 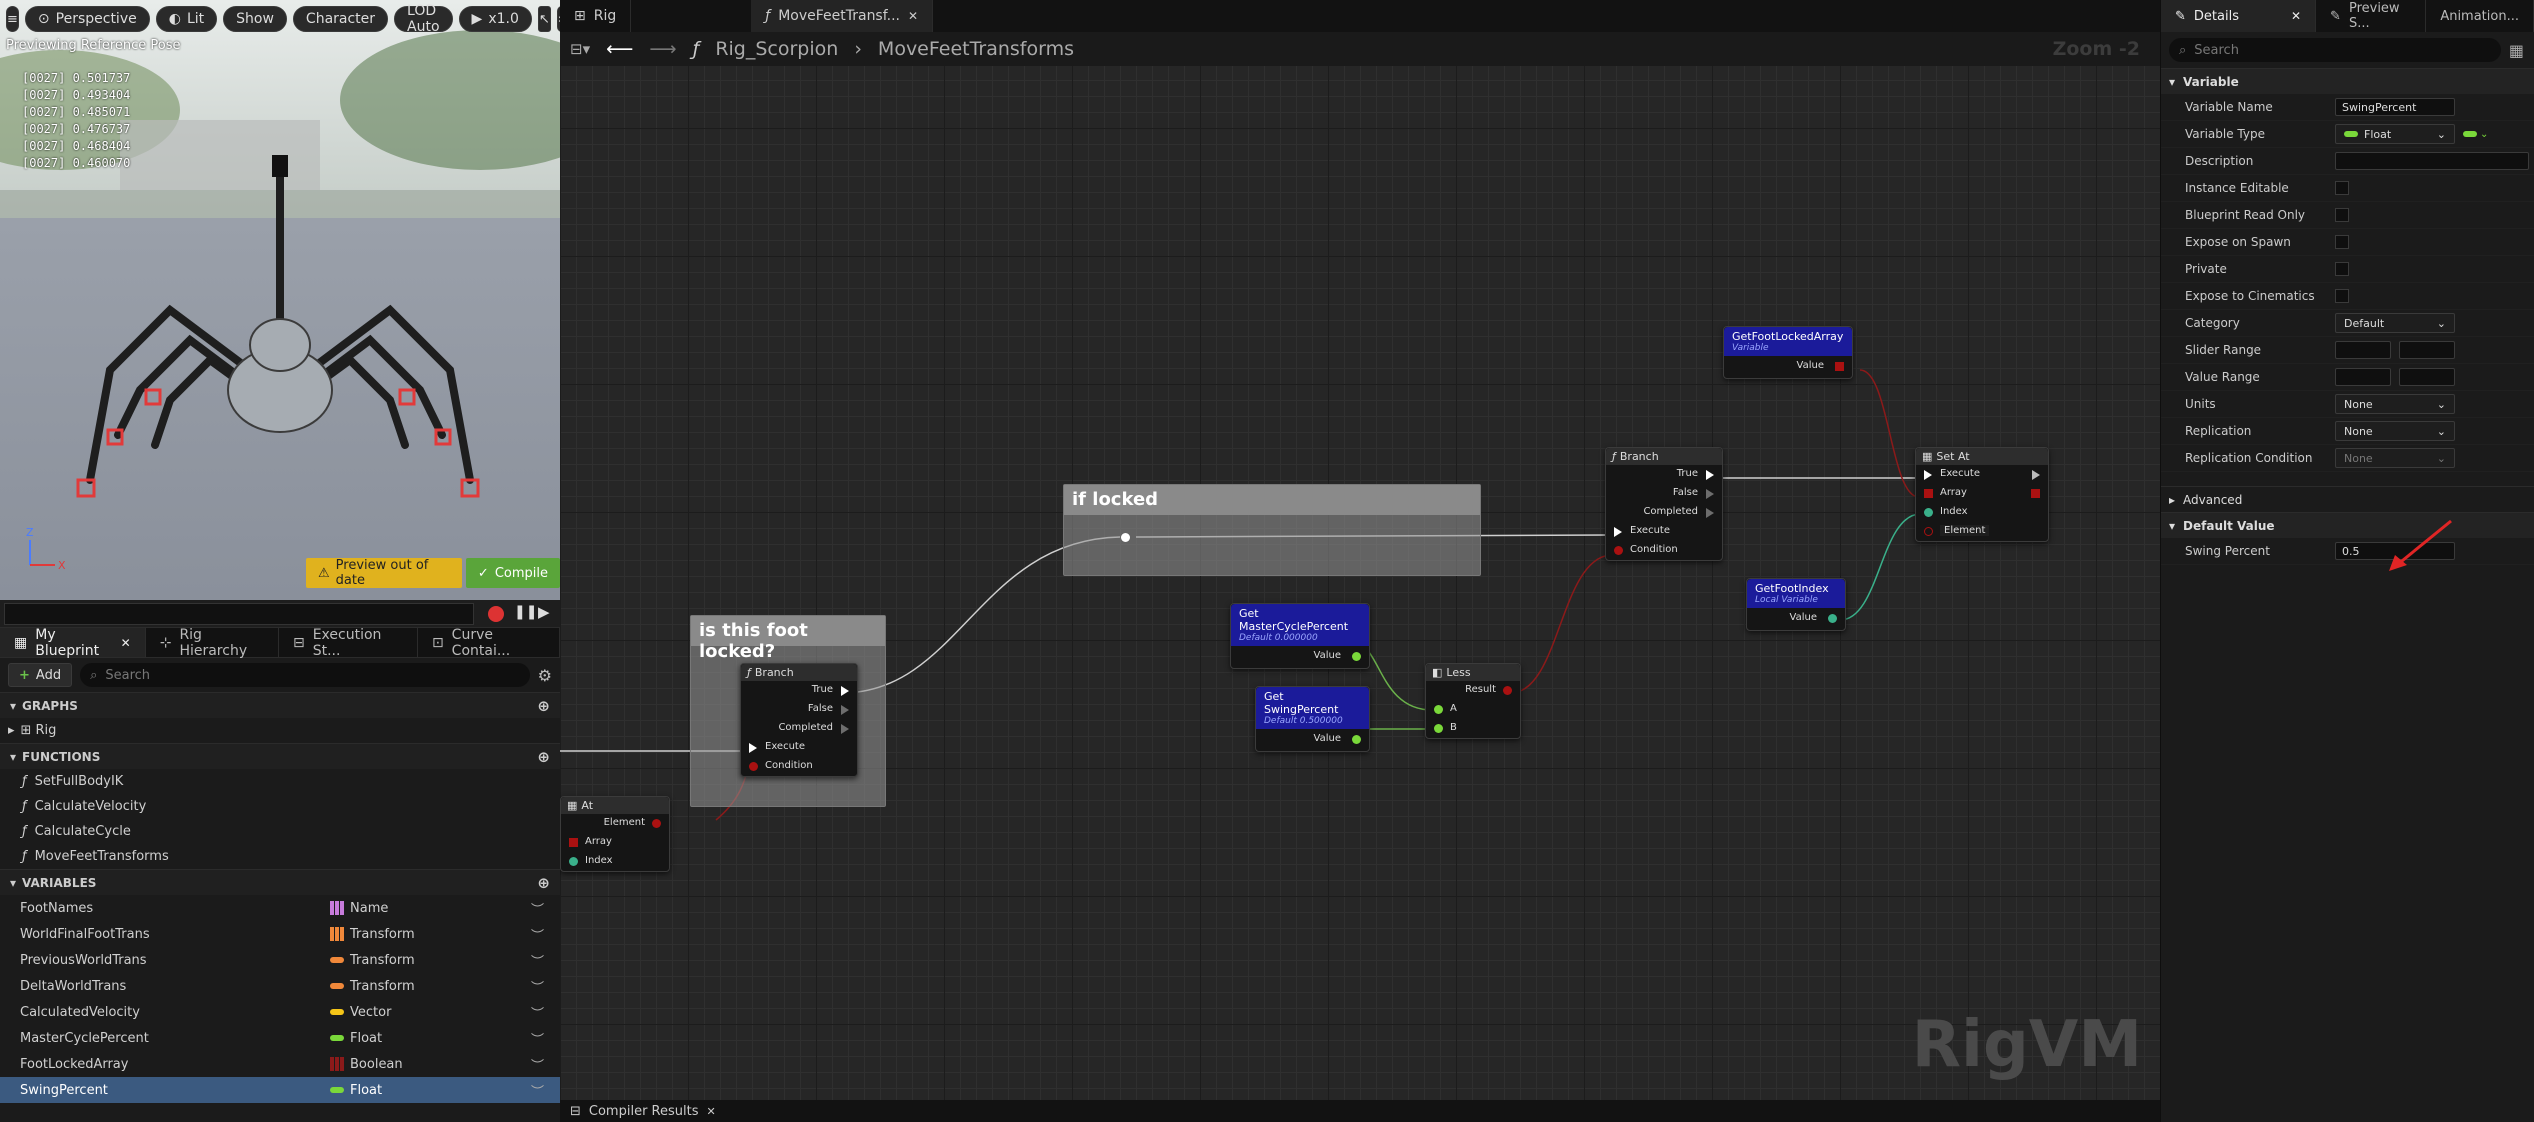 What do you see at coordinates (2347, 81) in the screenshot?
I see `variable-section-header: ▾ Variable` at bounding box center [2347, 81].